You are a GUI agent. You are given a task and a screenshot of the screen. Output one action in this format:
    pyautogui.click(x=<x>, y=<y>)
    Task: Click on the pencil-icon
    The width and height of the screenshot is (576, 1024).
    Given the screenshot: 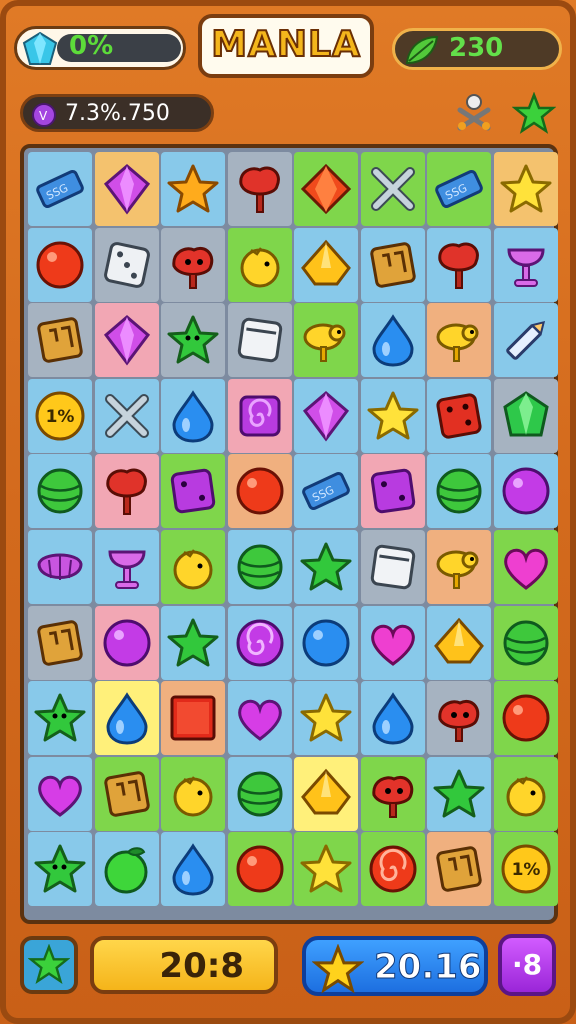 What is the action you would take?
    pyautogui.click(x=525, y=340)
    